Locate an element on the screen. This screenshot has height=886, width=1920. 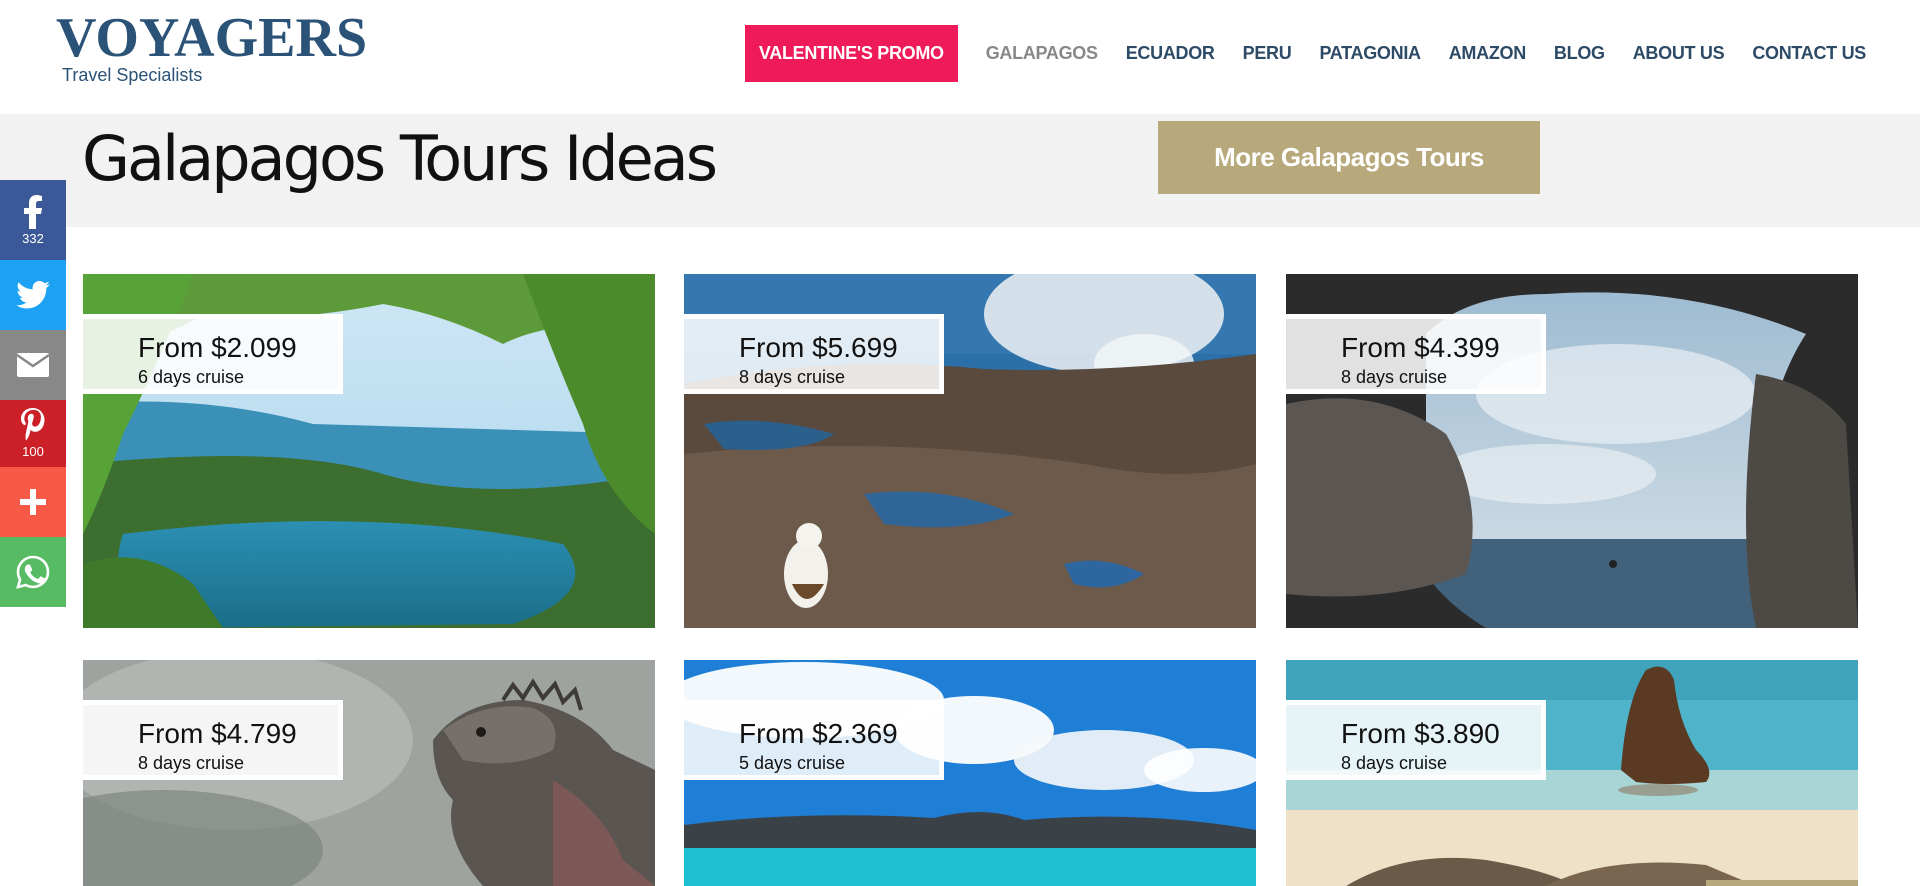
tour-price: From $5.699 is located at coordinates (818, 347).